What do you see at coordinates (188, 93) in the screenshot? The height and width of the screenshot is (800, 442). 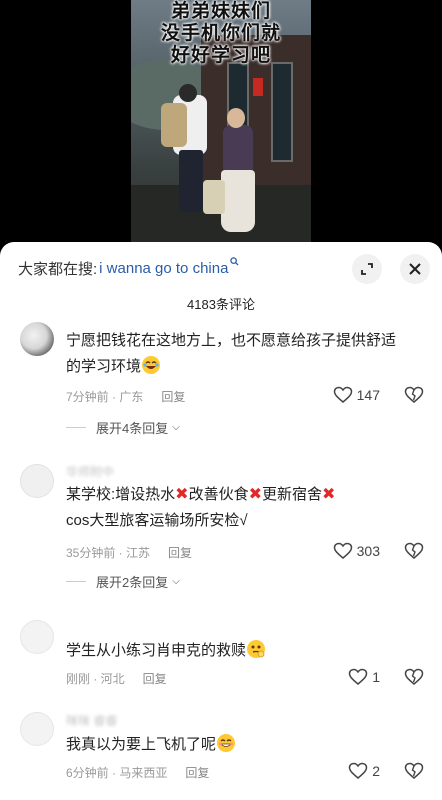 I see `video-person-student-head` at bounding box center [188, 93].